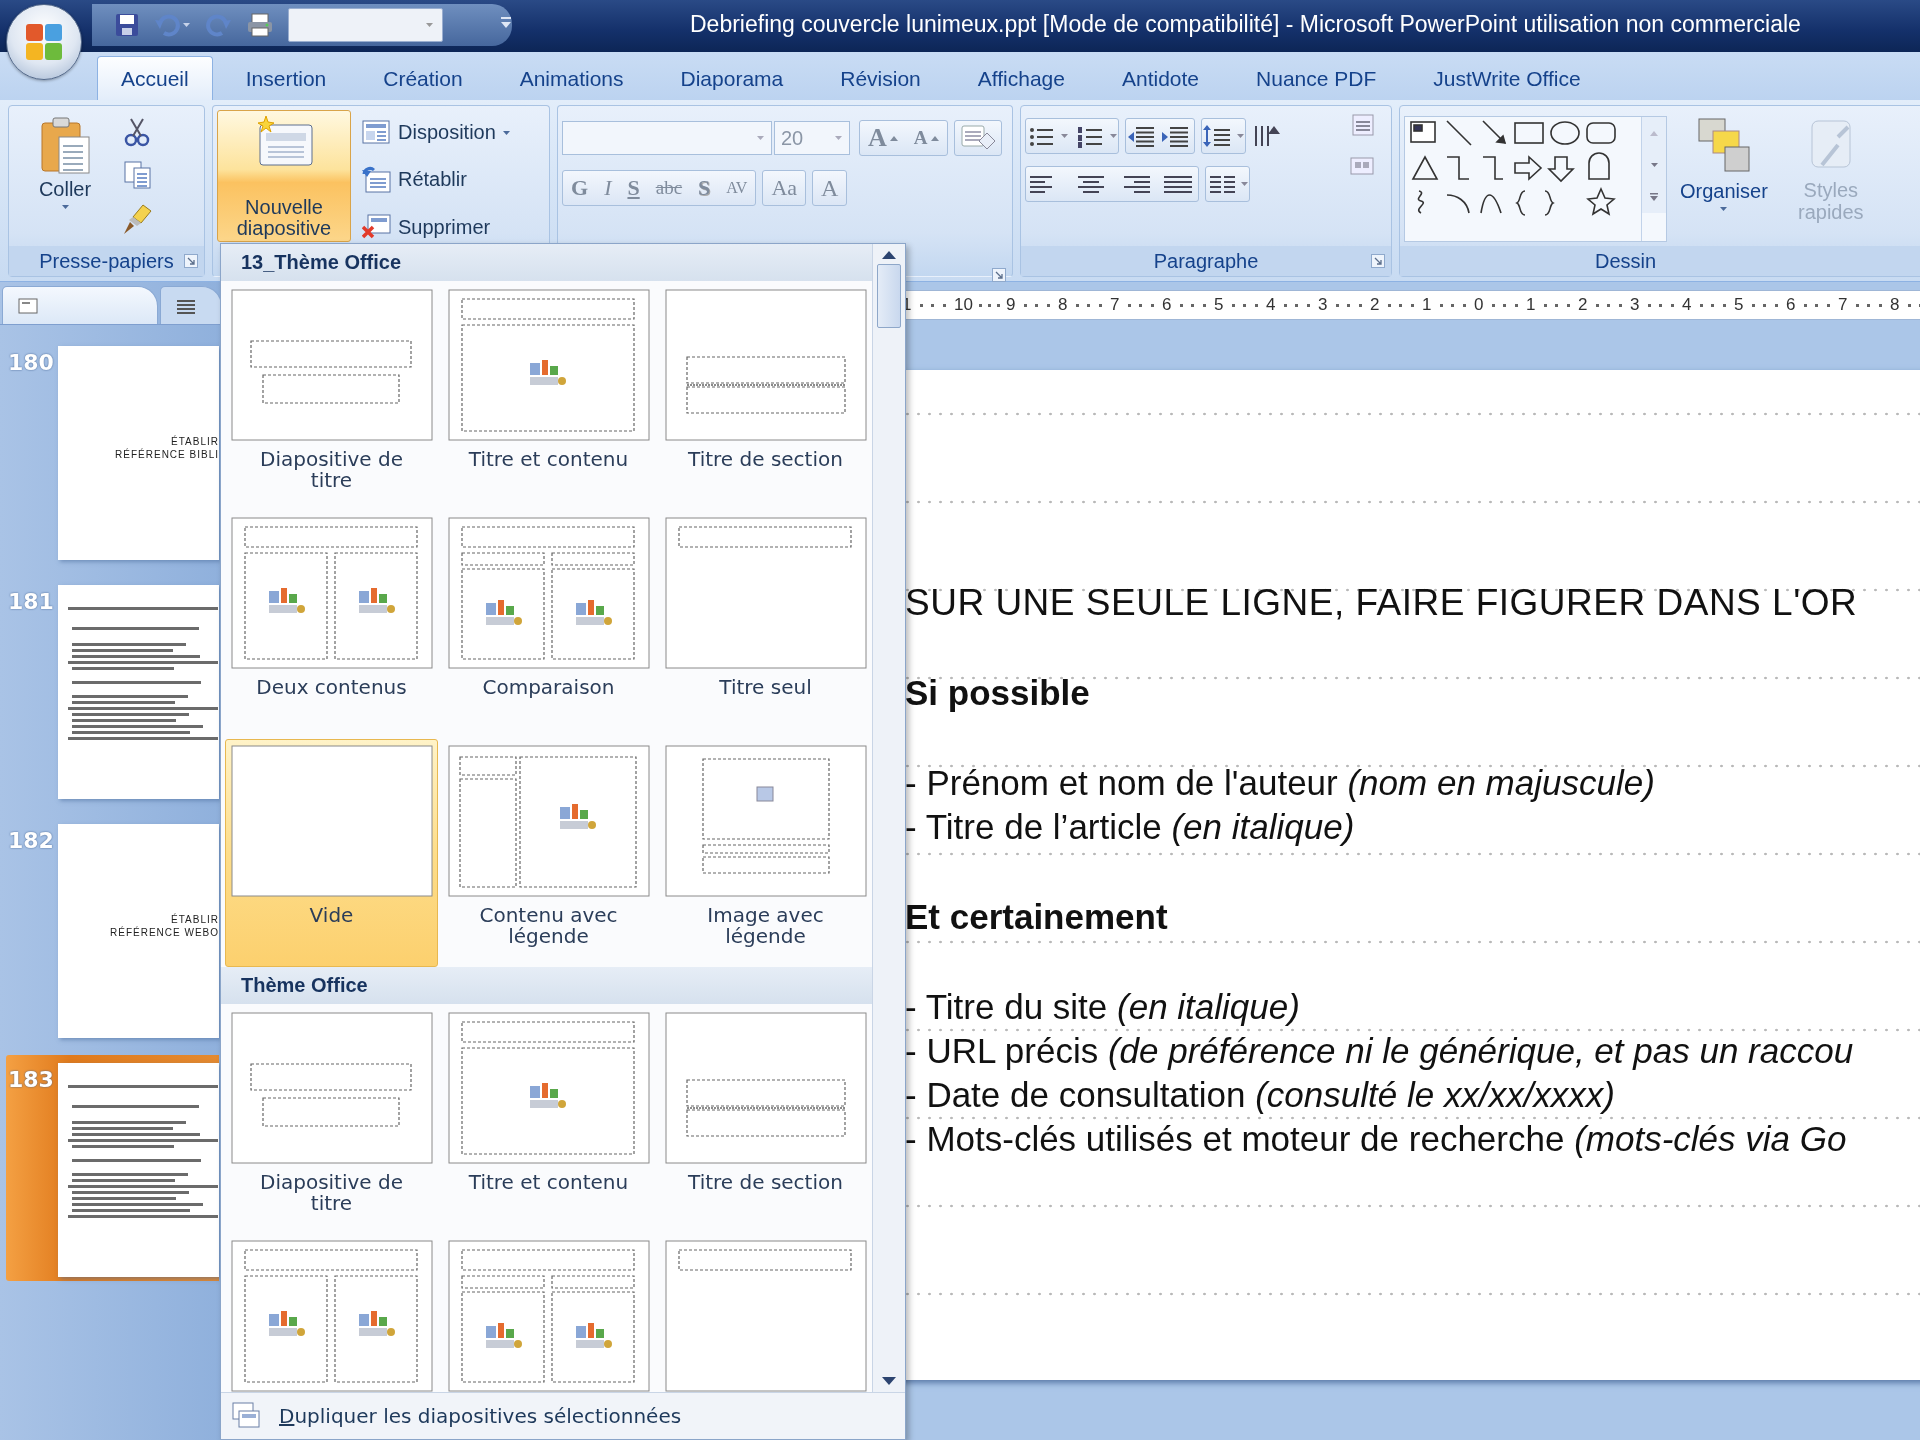 Image resolution: width=1920 pixels, height=1440 pixels. I want to click on scroll-down-icon, so click(889, 1381).